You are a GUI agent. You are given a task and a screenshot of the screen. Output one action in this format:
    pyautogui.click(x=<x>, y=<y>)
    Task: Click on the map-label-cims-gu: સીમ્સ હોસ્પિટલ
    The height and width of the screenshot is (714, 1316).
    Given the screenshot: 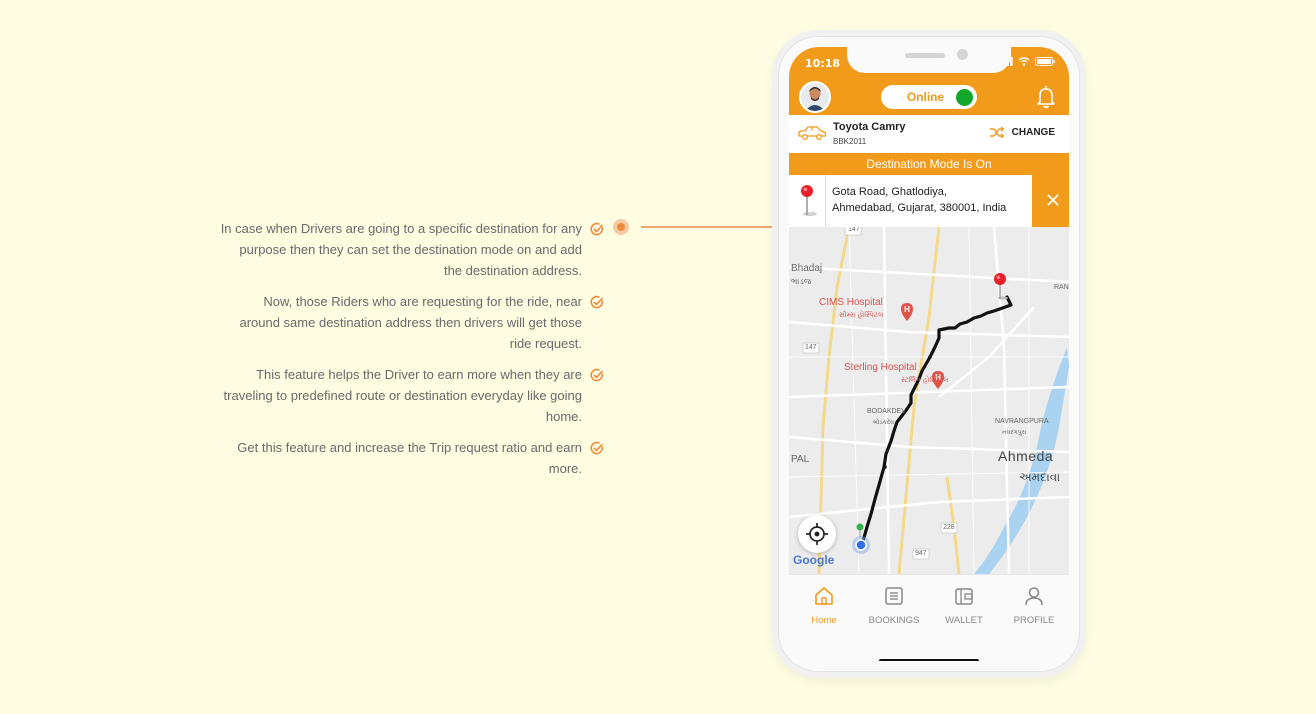 What is the action you would take?
    pyautogui.click(x=861, y=315)
    